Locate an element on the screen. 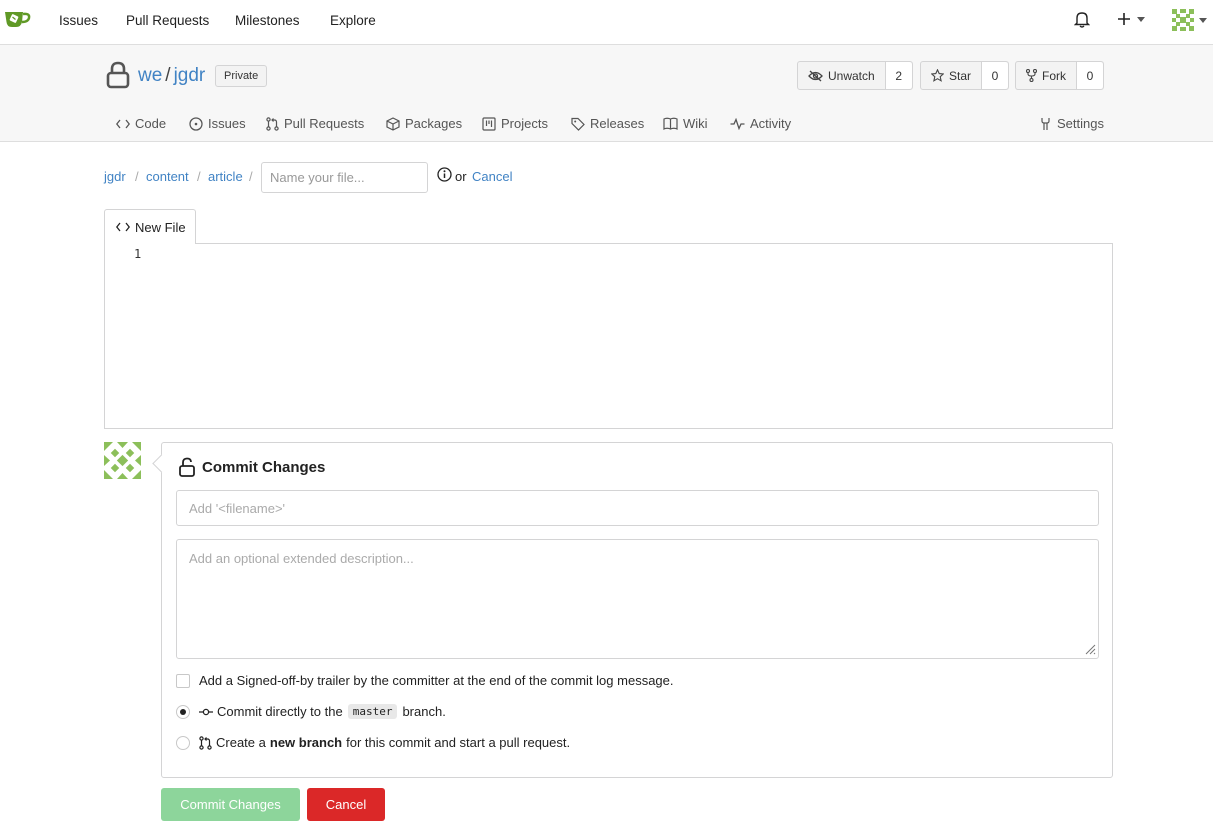 The height and width of the screenshot is (836, 1213). lock-icon is located at coordinates (118, 75).